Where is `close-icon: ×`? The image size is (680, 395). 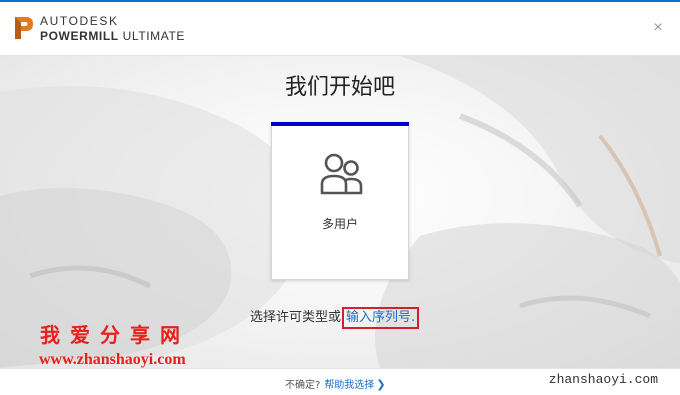
close-icon: × is located at coordinates (658, 28).